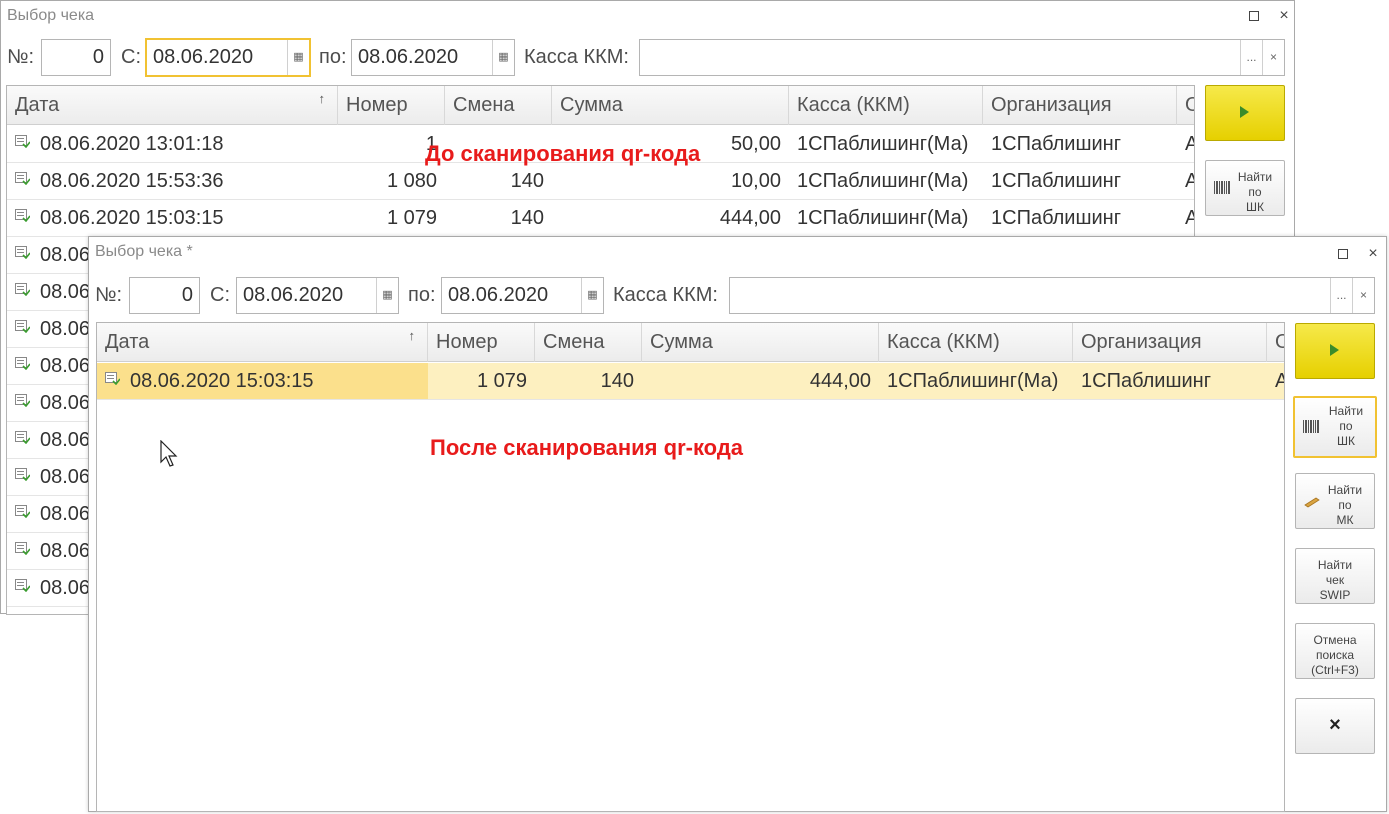  Describe the element at coordinates (1312, 502) in the screenshot. I see `stamp-icon` at that location.